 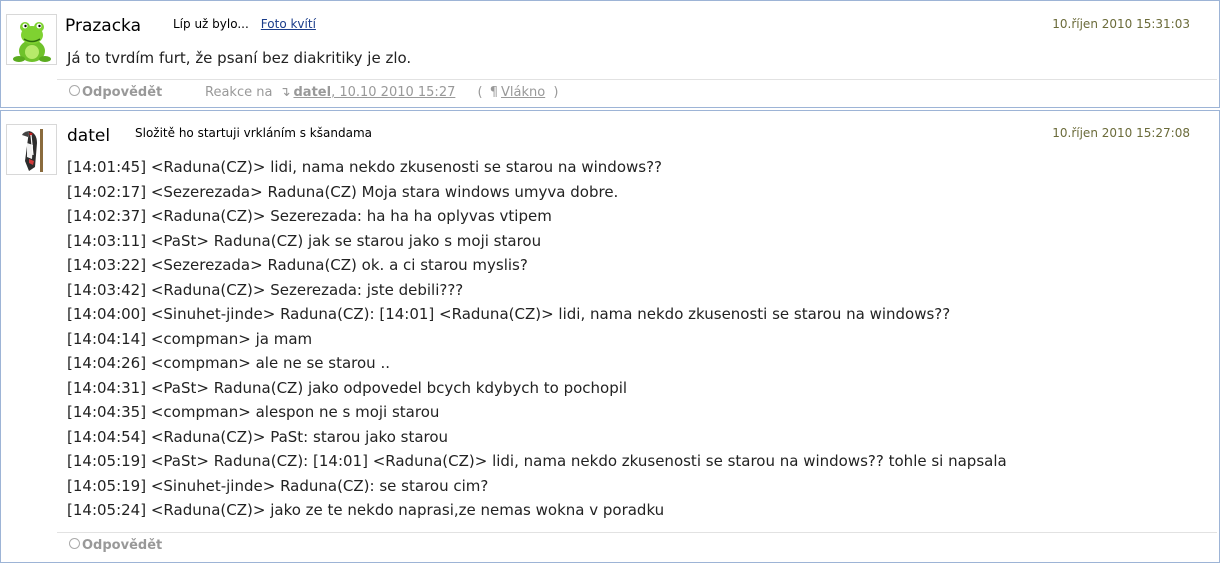 I want to click on reaction-author-link: datel, so click(x=312, y=92).